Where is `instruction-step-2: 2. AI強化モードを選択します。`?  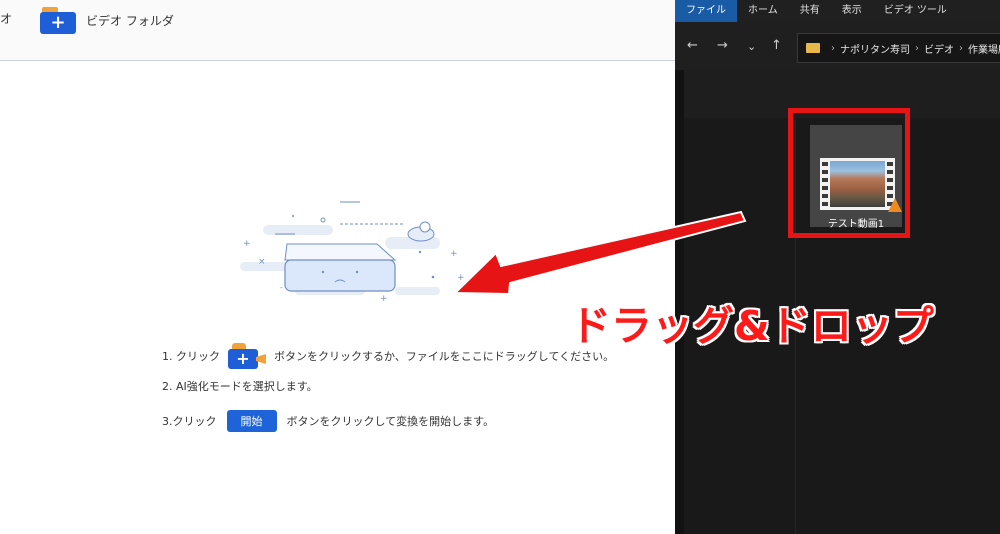
instruction-step-2: 2. AI強化モードを選択します。 is located at coordinates (240, 386).